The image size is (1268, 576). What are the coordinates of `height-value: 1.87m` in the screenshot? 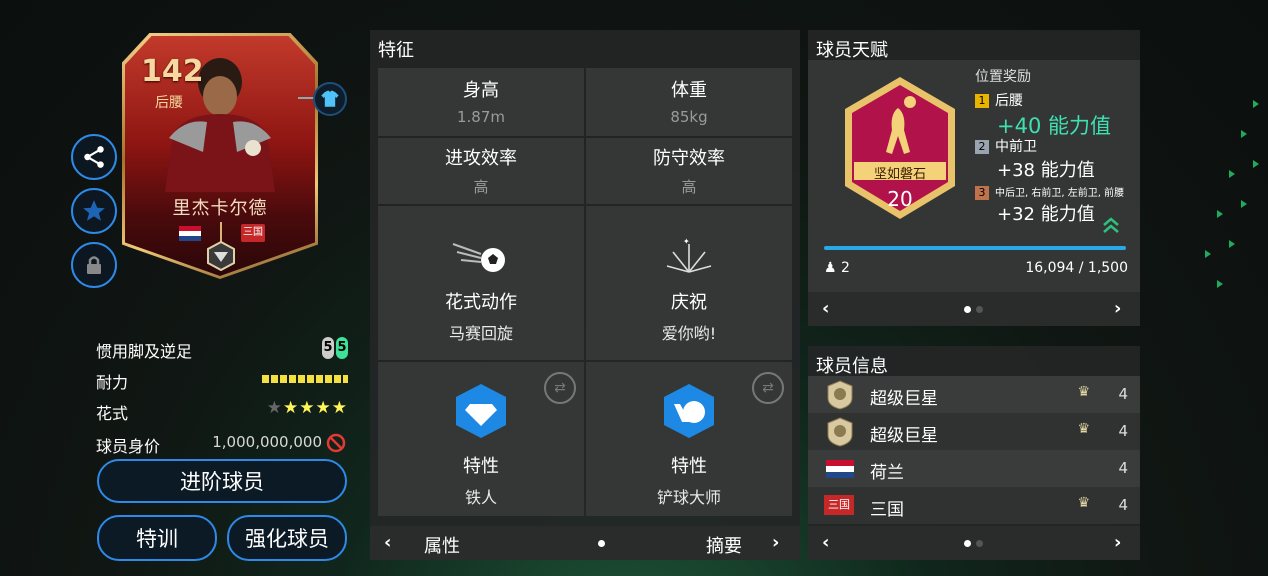 It's located at (480, 117).